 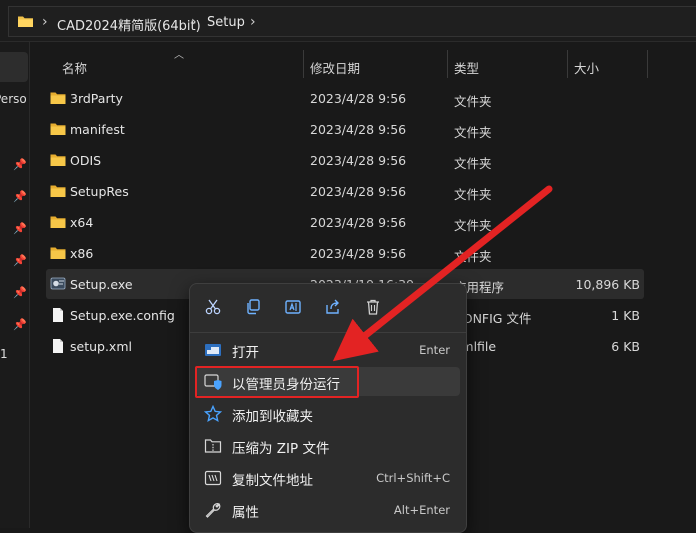 I want to click on nav-item-label: Perso, so click(x=13, y=99).